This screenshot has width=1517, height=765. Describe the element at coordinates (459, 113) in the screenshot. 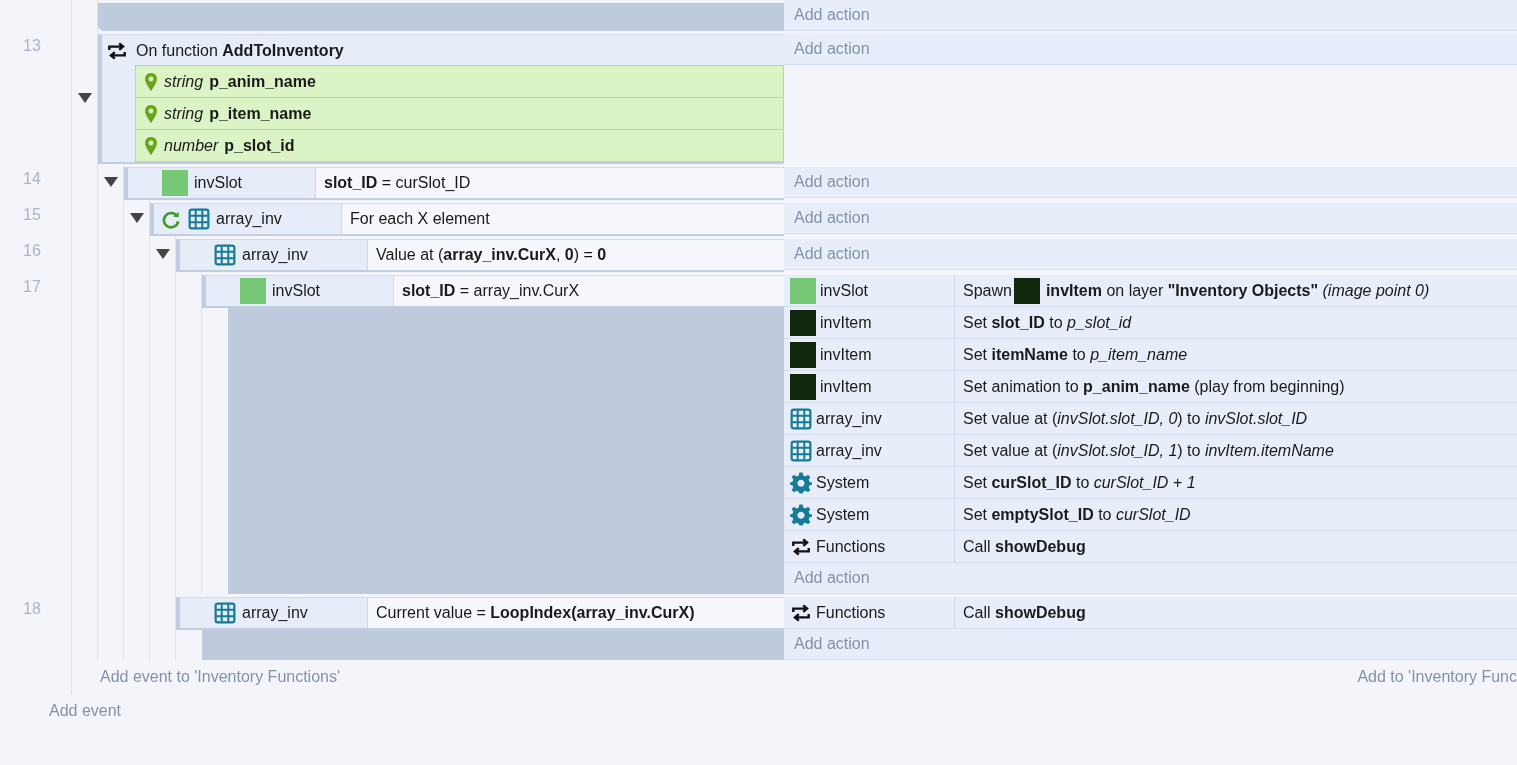

I see `parameter-row: string p_item_name` at that location.